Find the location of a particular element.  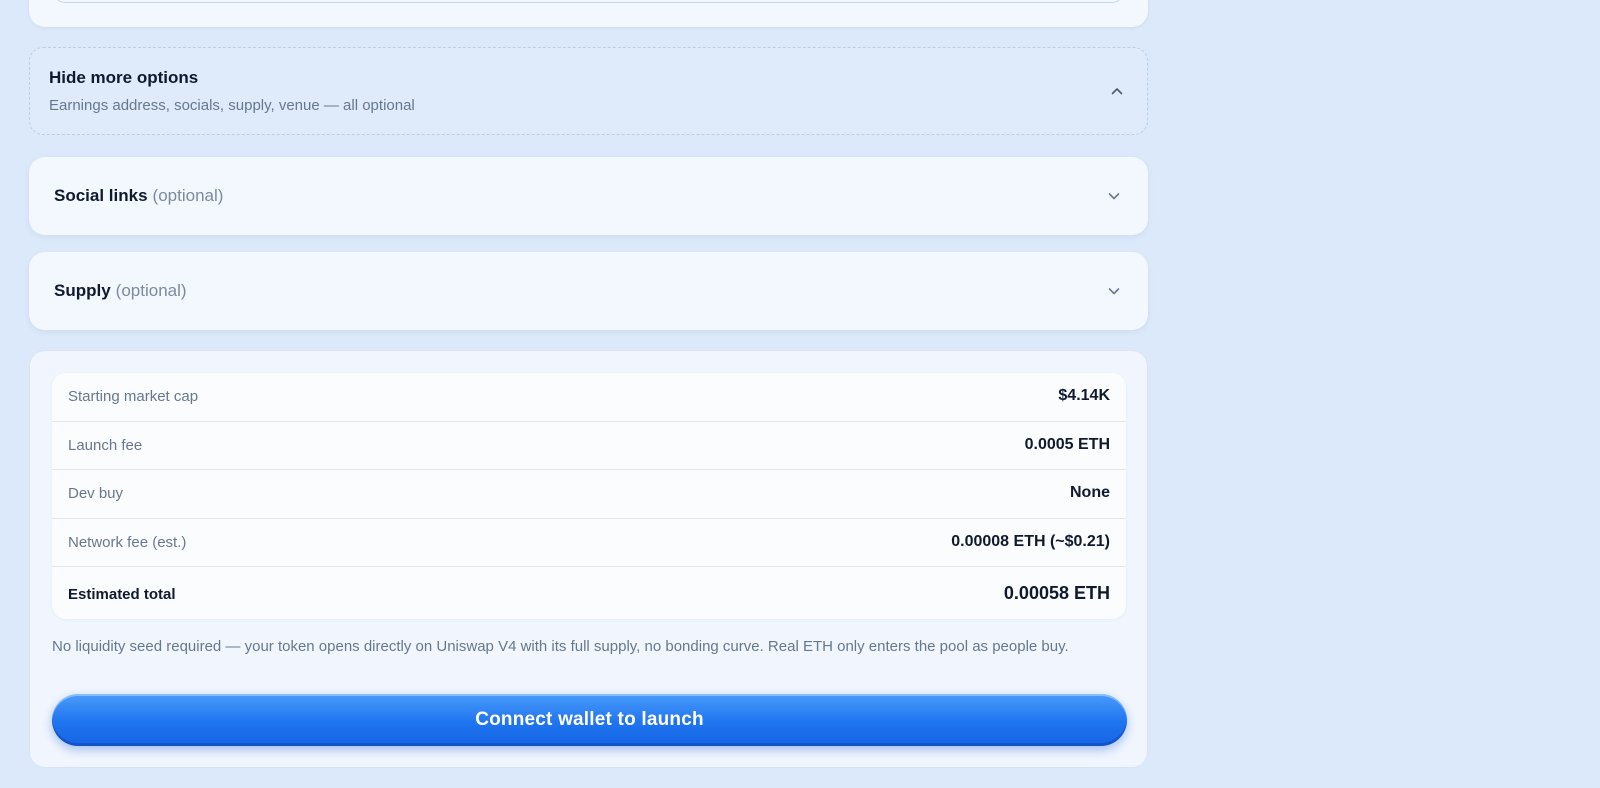

supply-section: Supply (optional) is located at coordinates (588, 291).